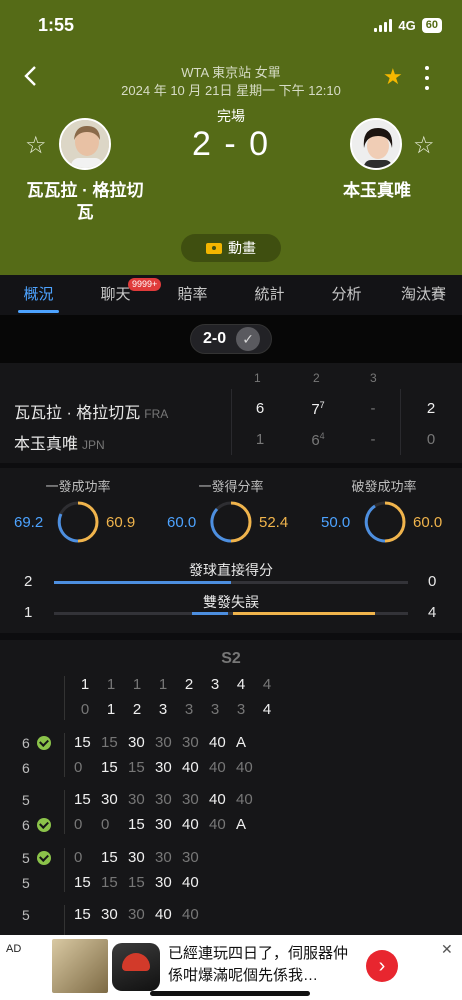 This screenshot has width=462, height=1000. Describe the element at coordinates (85, 202) in the screenshot. I see `player1-name: 瓦瓦拉 · 格拉切瓦` at that location.